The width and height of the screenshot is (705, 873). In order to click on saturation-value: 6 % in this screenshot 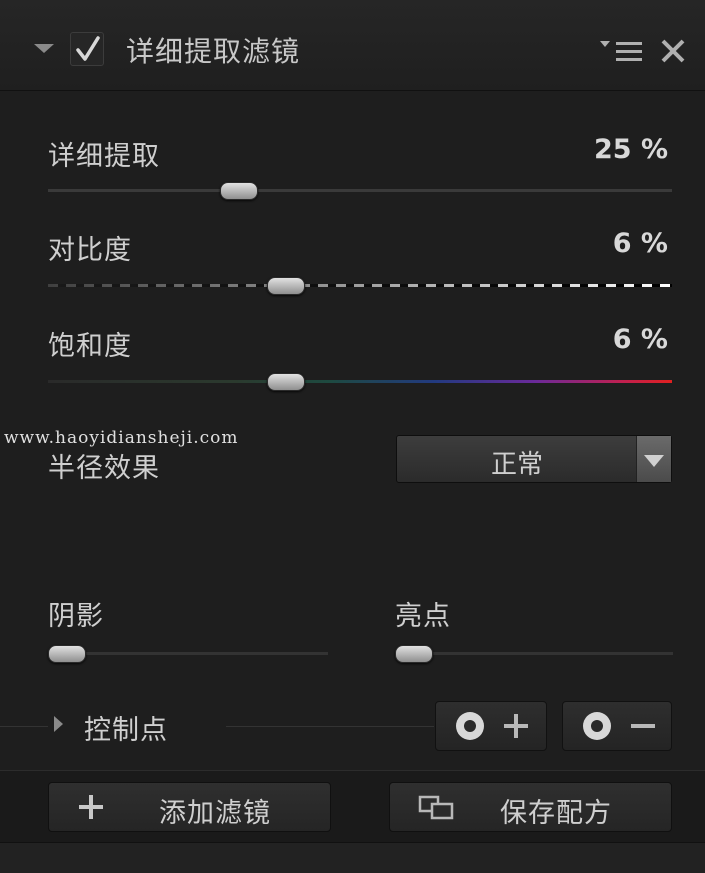, I will do `click(640, 339)`.